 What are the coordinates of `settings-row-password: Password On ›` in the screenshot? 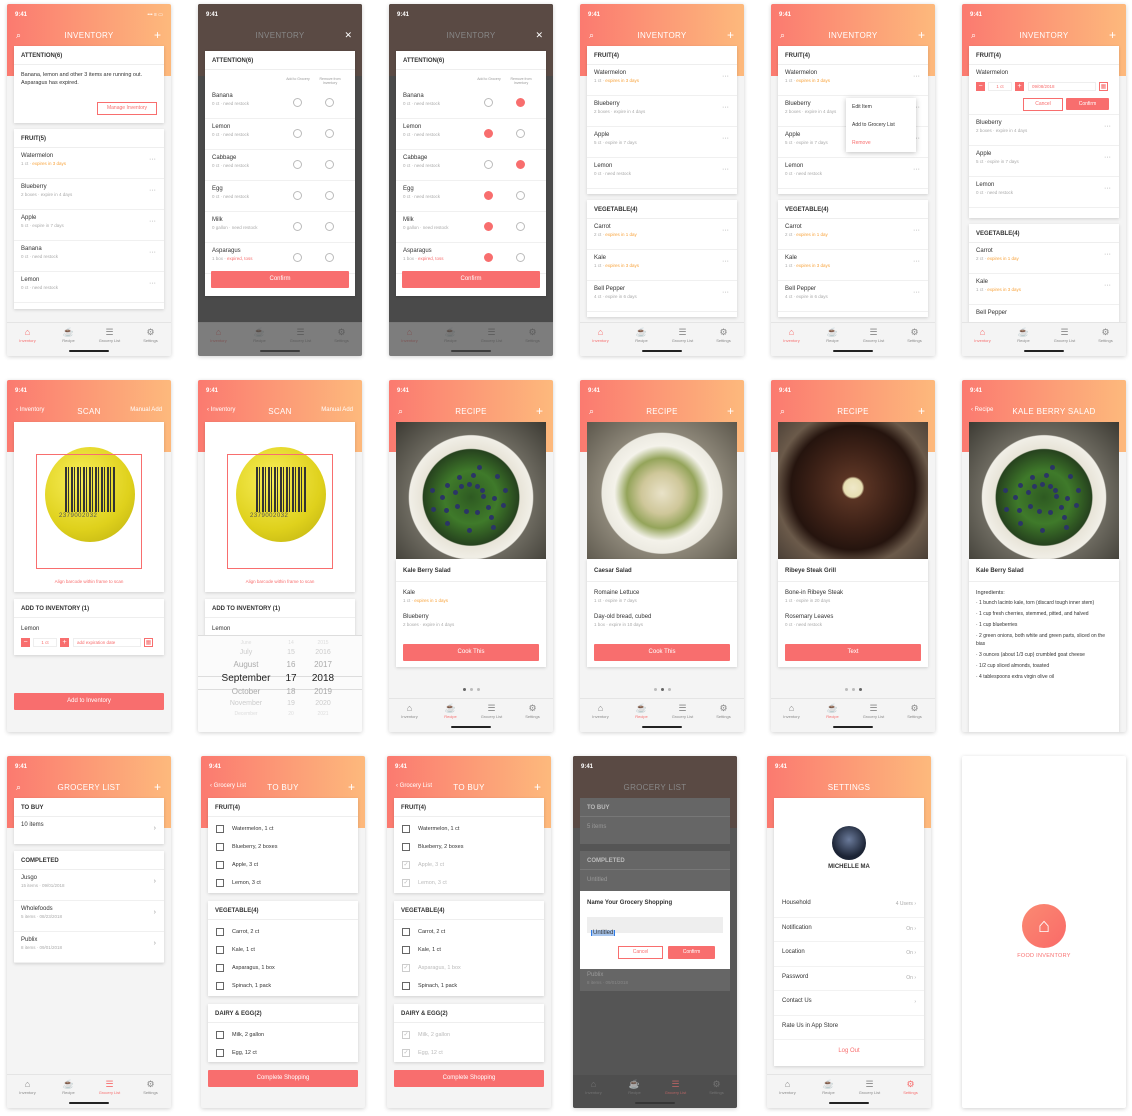 It's located at (849, 979).